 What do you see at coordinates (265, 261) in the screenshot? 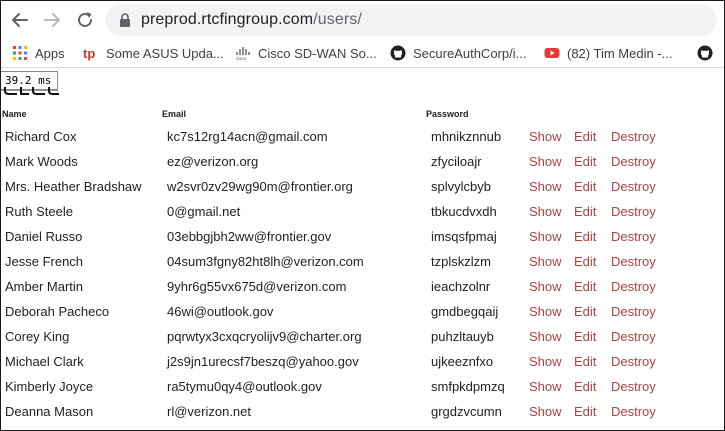
I see `user-email: 04sum3fgny82ht8lh@verizon.com` at bounding box center [265, 261].